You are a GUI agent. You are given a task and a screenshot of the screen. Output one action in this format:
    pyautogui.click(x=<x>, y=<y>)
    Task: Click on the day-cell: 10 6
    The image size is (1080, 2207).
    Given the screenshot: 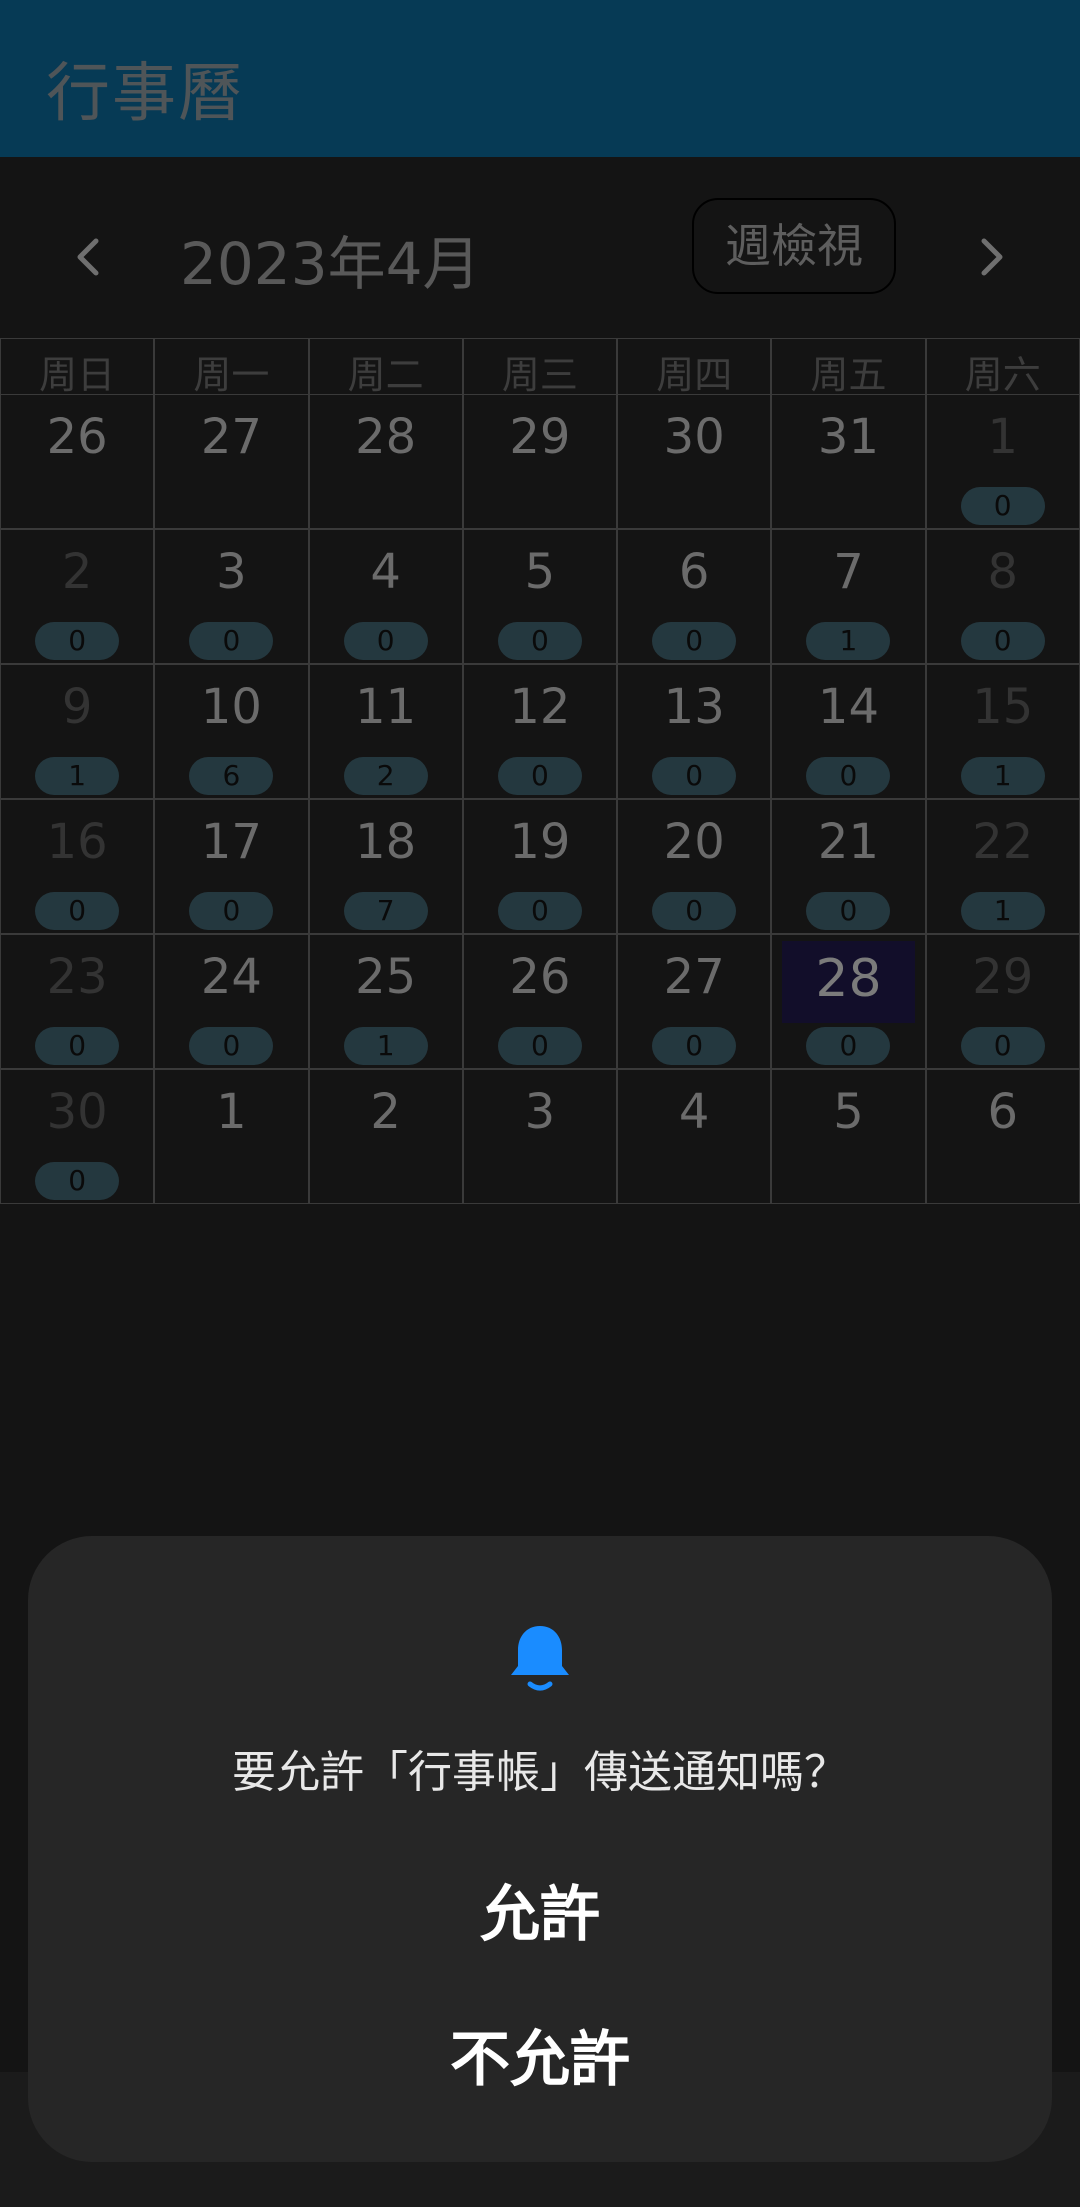 What is the action you would take?
    pyautogui.click(x=231, y=731)
    